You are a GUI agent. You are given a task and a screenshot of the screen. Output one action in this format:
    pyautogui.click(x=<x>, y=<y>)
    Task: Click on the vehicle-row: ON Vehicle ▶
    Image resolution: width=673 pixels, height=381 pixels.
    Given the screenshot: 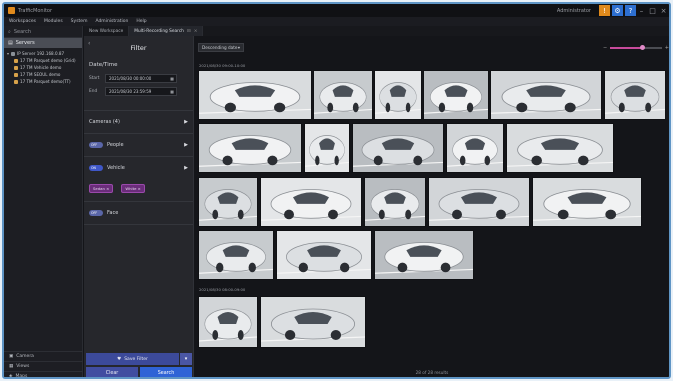 What is the action you would take?
    pyautogui.click(x=138, y=168)
    